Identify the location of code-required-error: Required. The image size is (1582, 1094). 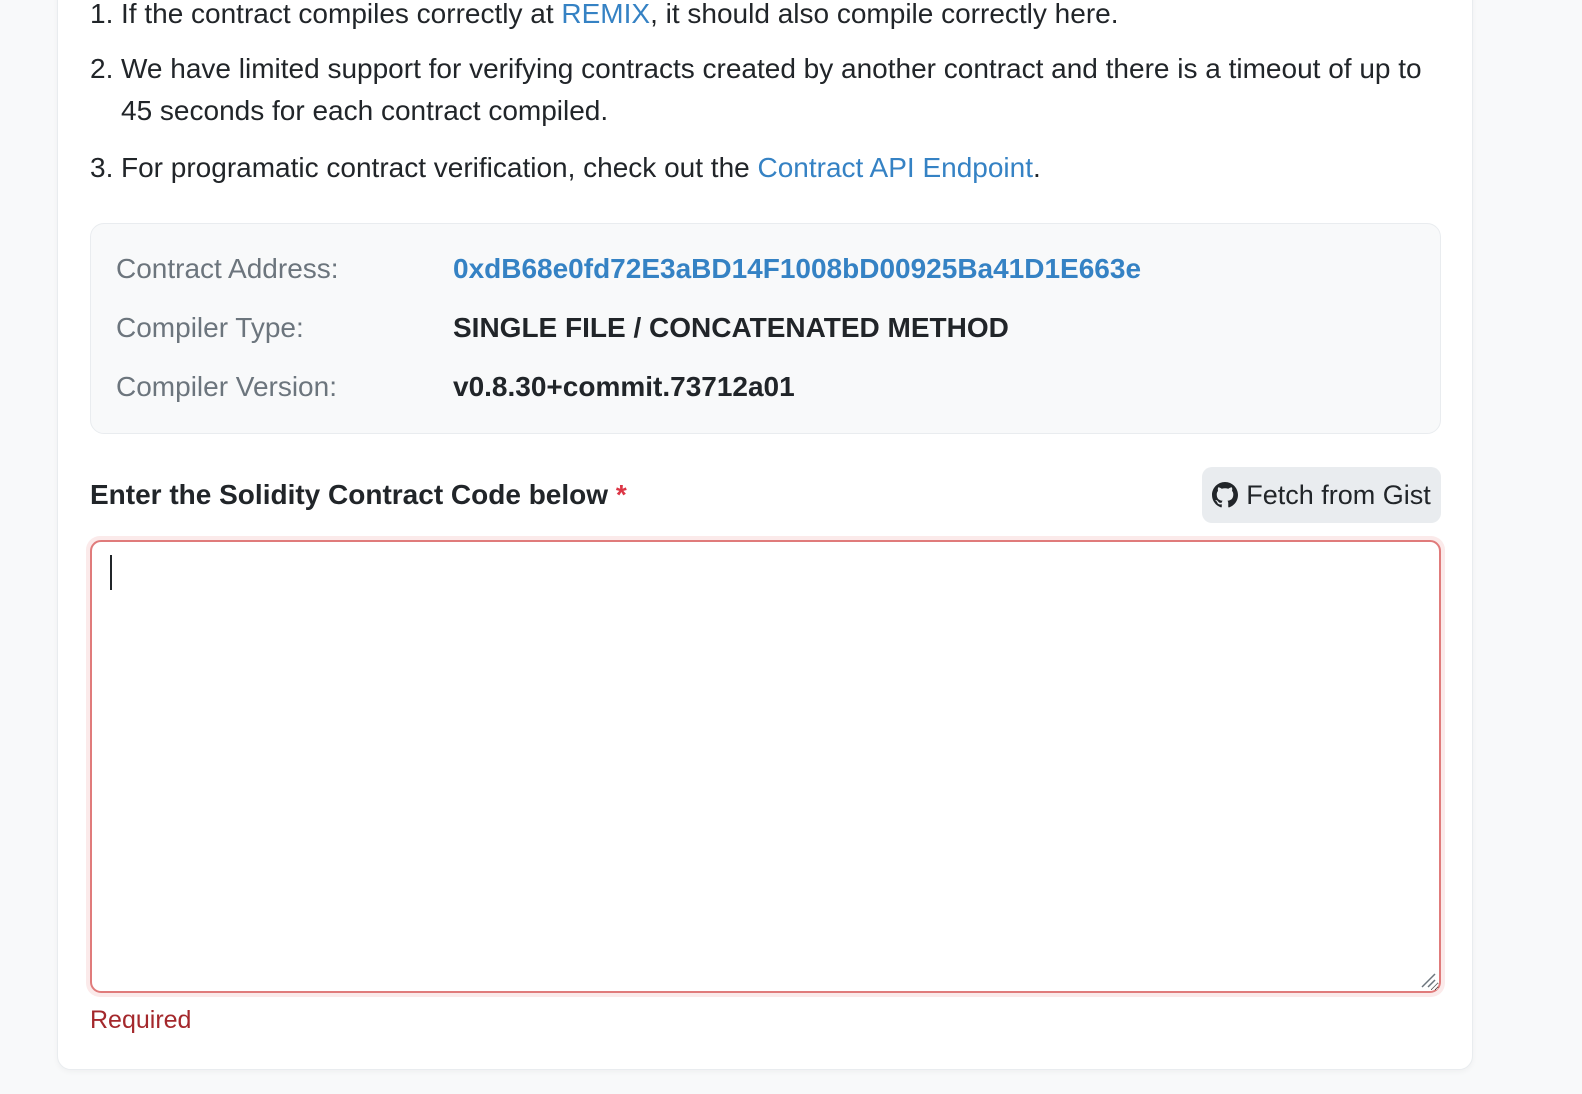
(141, 1020).